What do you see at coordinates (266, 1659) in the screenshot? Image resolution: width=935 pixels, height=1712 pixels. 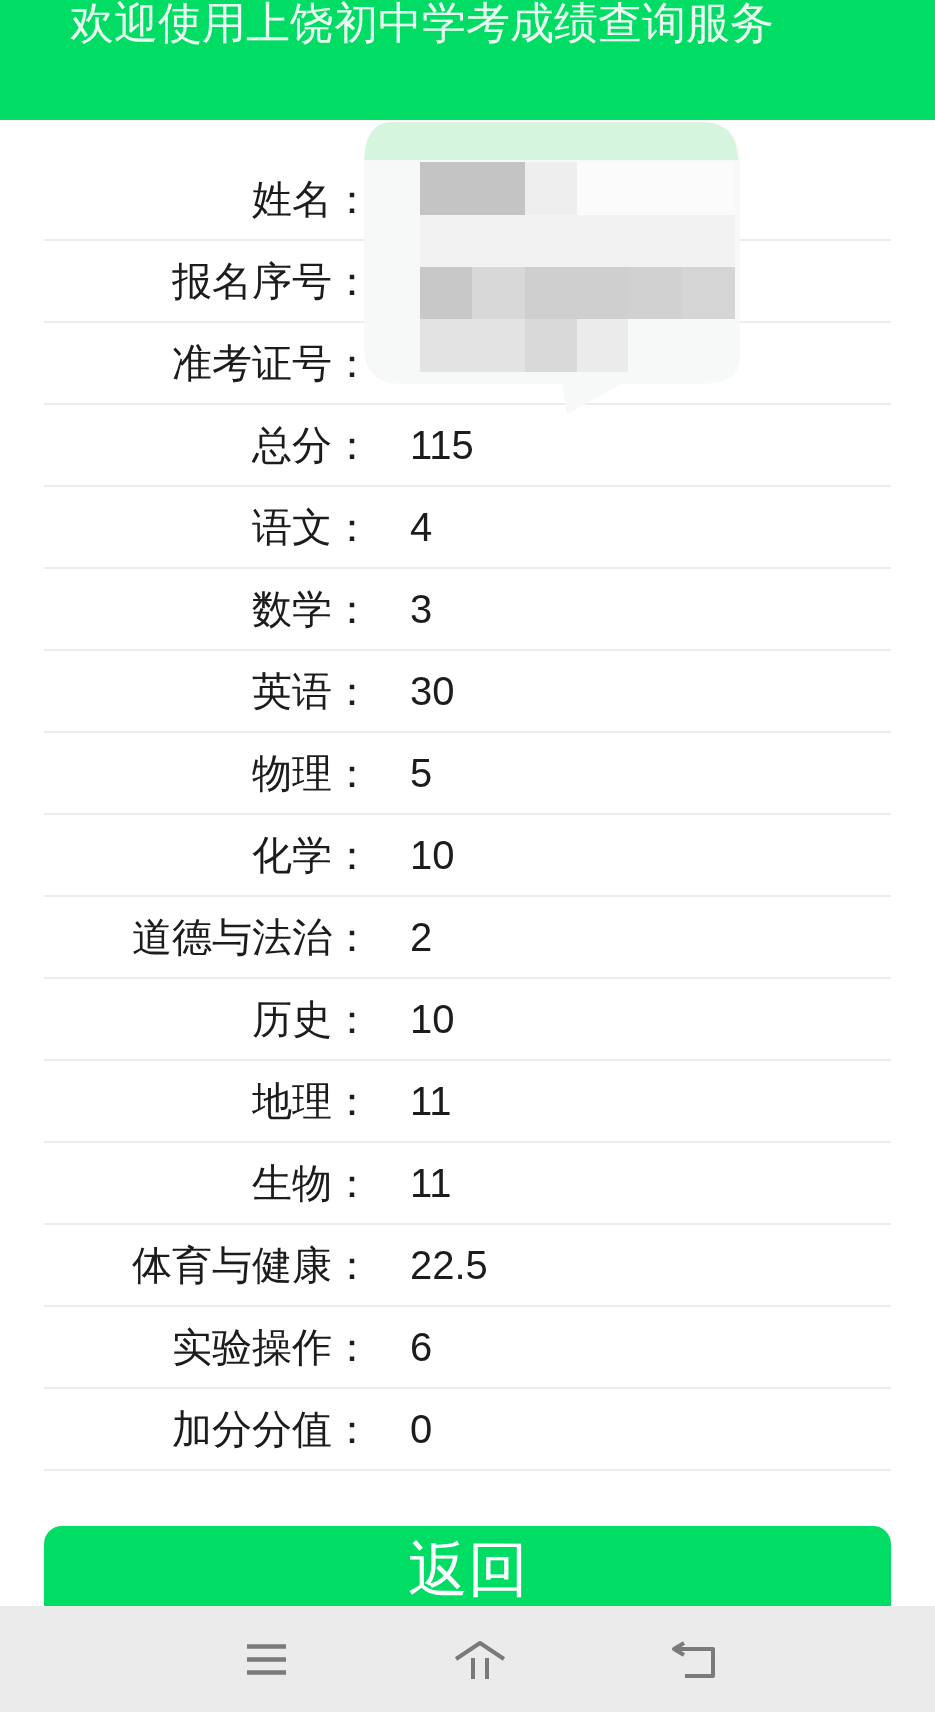 I see `menu-icon` at bounding box center [266, 1659].